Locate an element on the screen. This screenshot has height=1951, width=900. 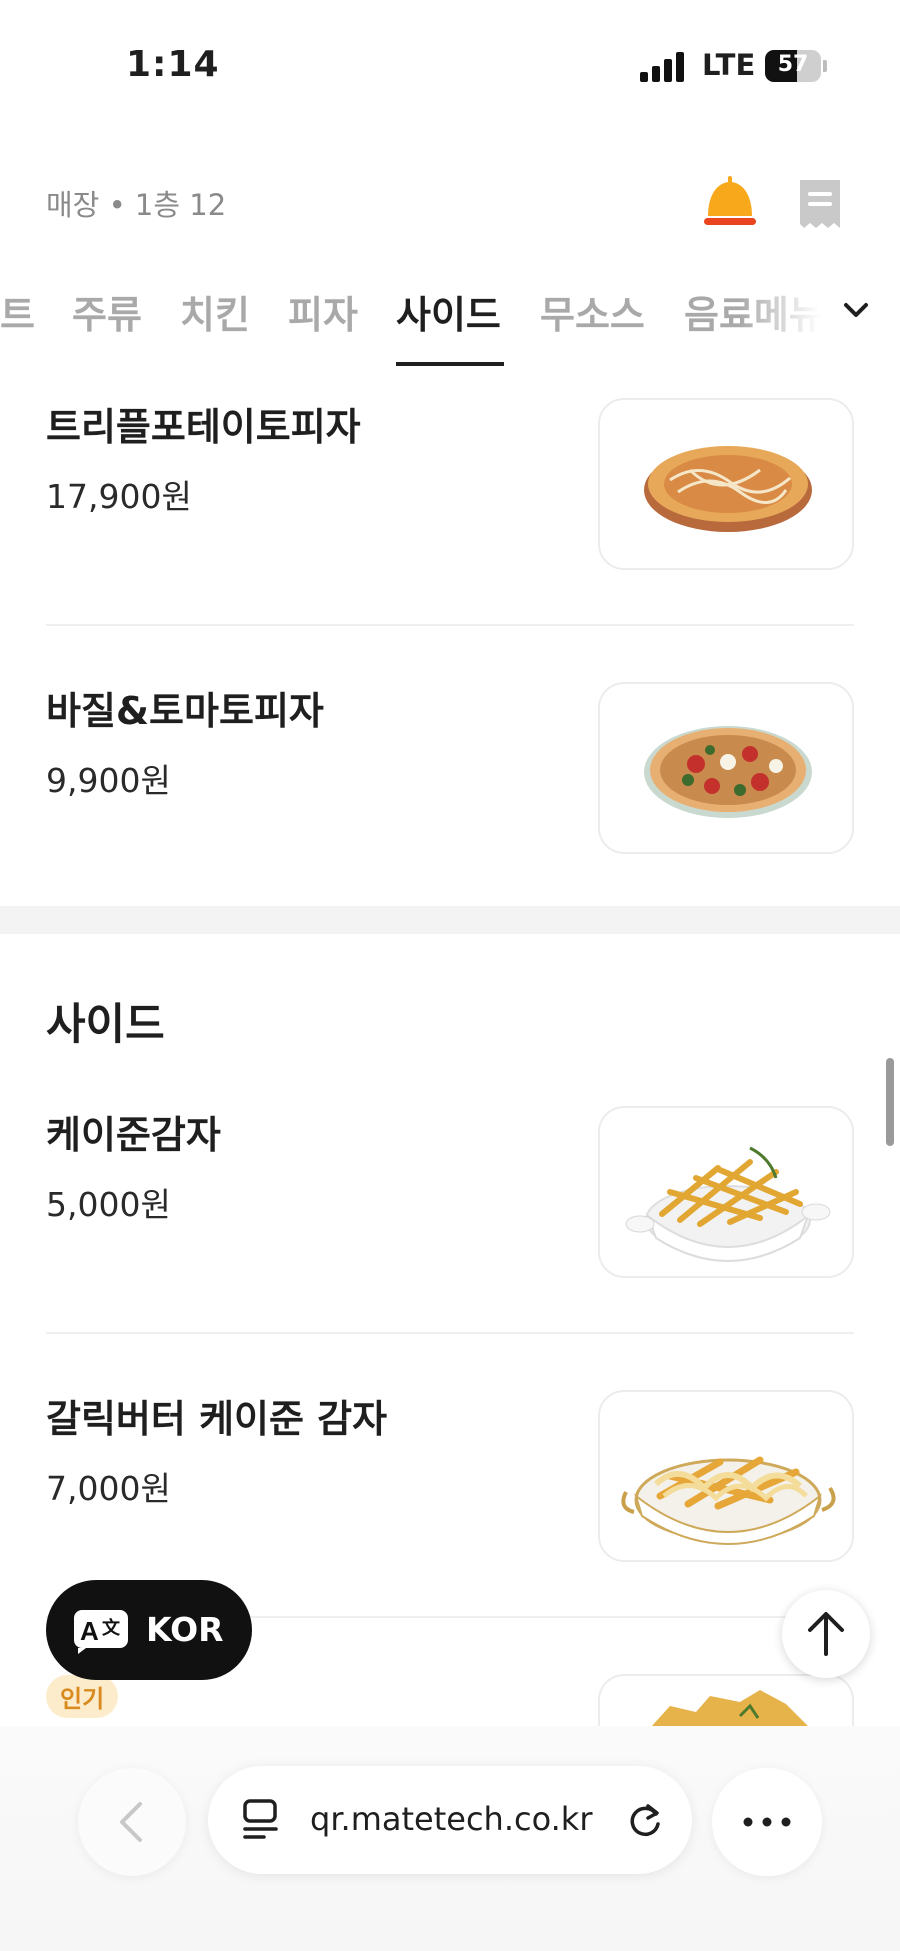
menu-item-price: 17,900원 is located at coordinates (119, 496).